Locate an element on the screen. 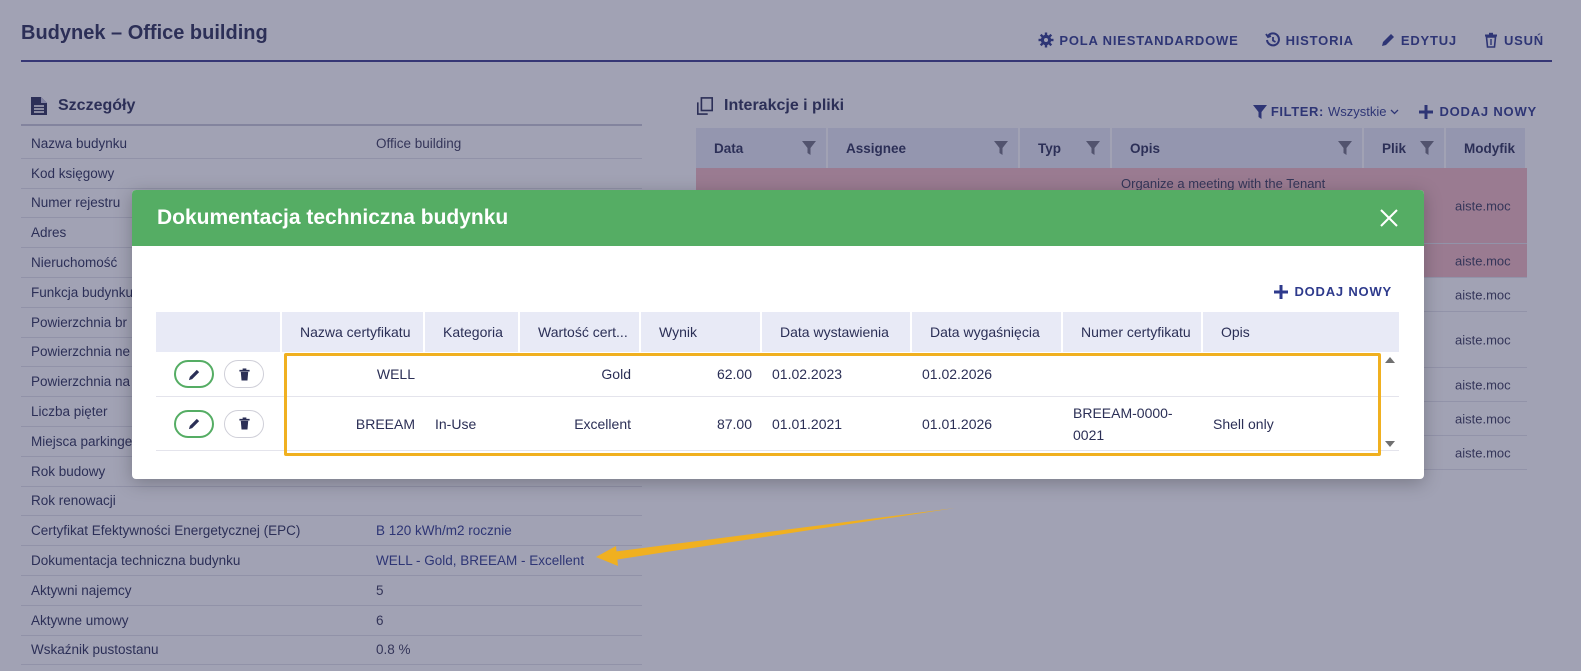  cell-number: BREEAM-0000-0021 is located at coordinates (1123, 423).